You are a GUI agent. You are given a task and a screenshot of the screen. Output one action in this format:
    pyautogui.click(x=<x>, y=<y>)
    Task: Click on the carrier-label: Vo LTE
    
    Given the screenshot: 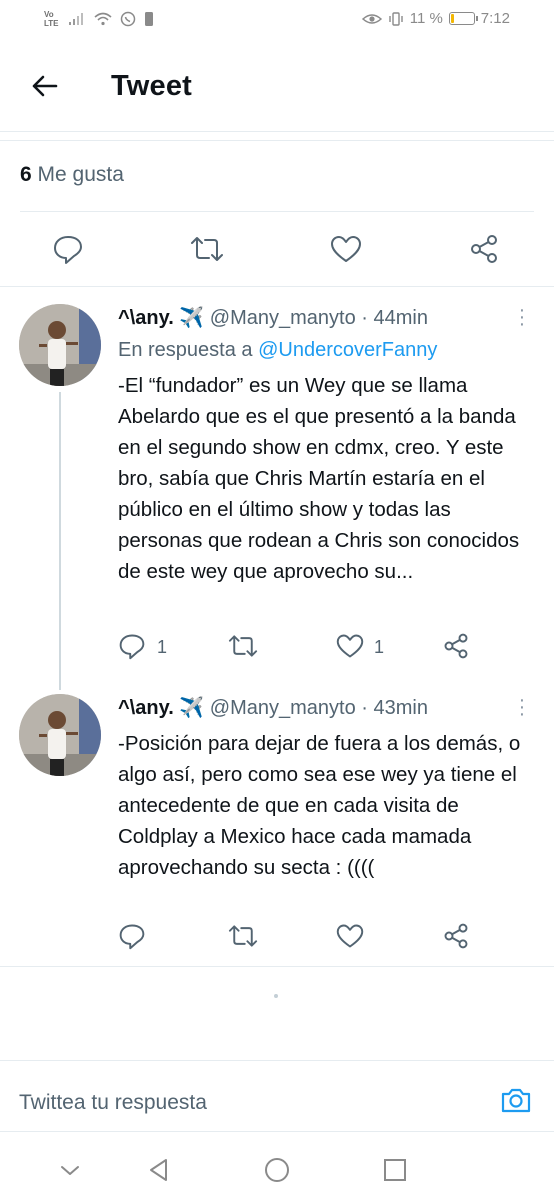 What is the action you would take?
    pyautogui.click(x=51, y=19)
    